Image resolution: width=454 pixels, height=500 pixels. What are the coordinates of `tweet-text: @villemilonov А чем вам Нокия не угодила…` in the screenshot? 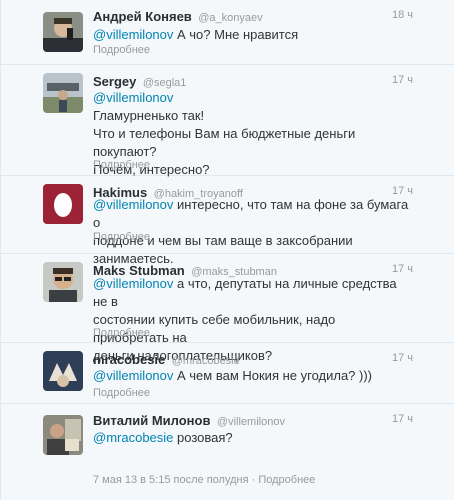 It's located at (253, 376).